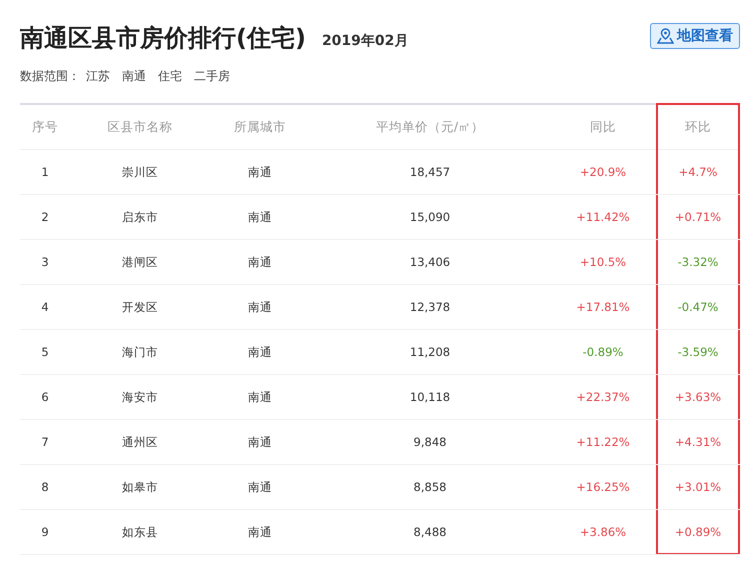  What do you see at coordinates (430, 262) in the screenshot?
I see `table-cell: 13,406` at bounding box center [430, 262].